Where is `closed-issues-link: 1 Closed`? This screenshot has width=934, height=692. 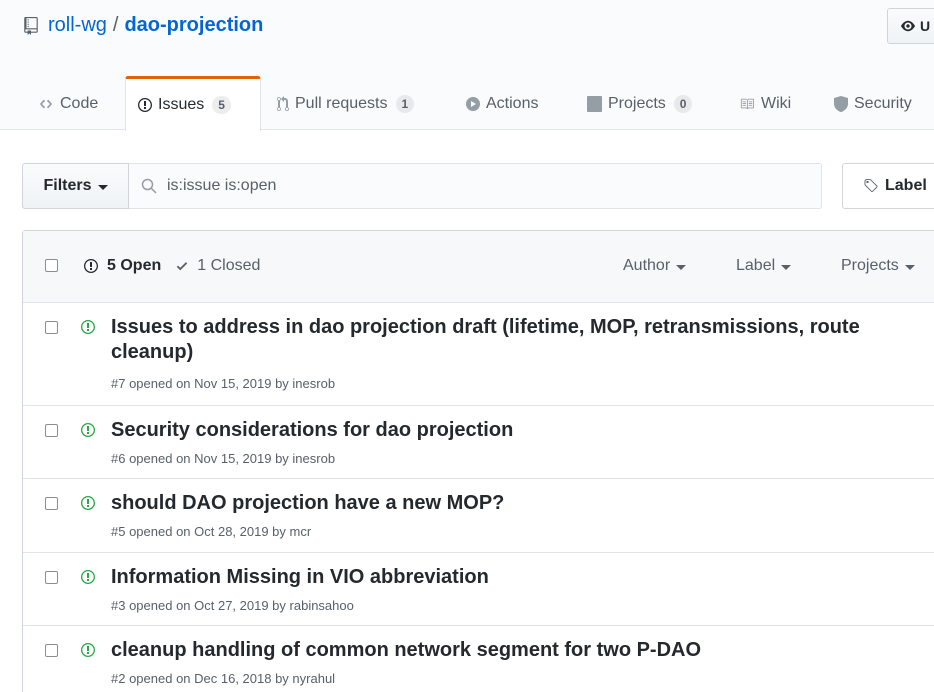 closed-issues-link: 1 Closed is located at coordinates (217, 266).